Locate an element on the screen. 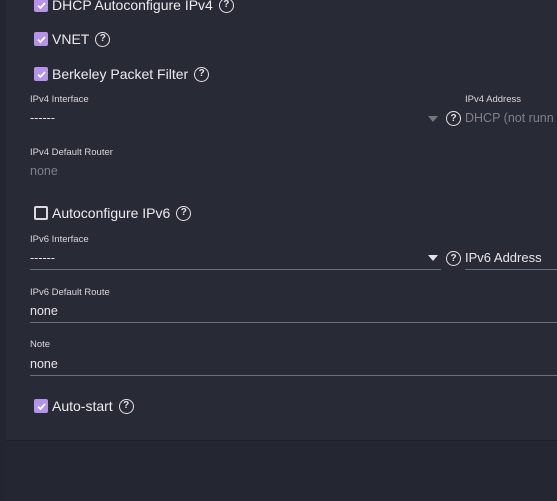  auto-start-label: Auto-start is located at coordinates (82, 406).